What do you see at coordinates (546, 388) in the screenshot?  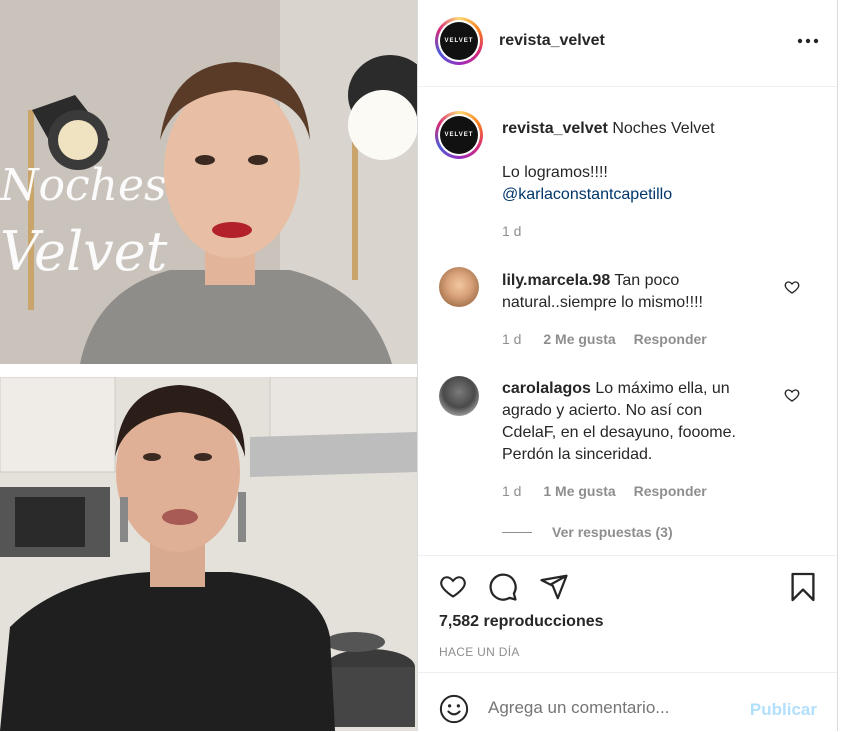 I see `comment-username: carolalagos` at bounding box center [546, 388].